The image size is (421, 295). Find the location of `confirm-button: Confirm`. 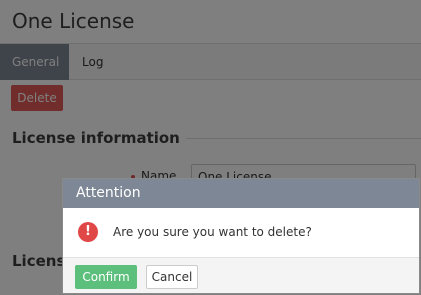

confirm-button: Confirm is located at coordinates (106, 277).